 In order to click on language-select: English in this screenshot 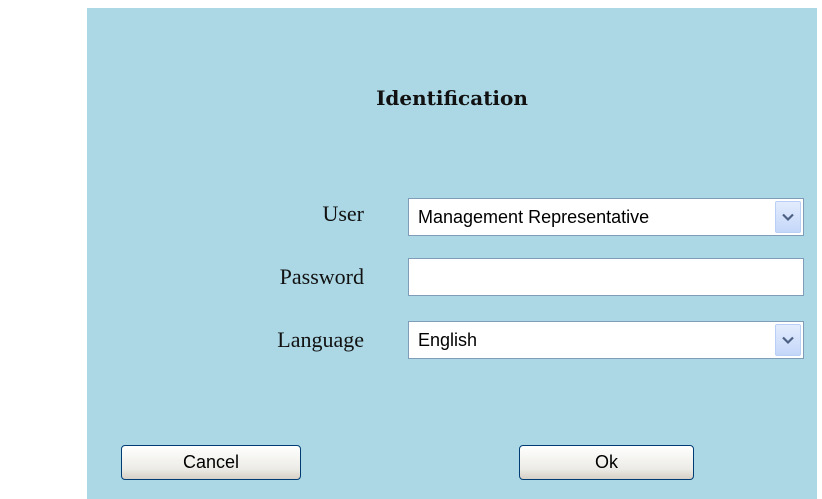, I will do `click(606, 340)`.